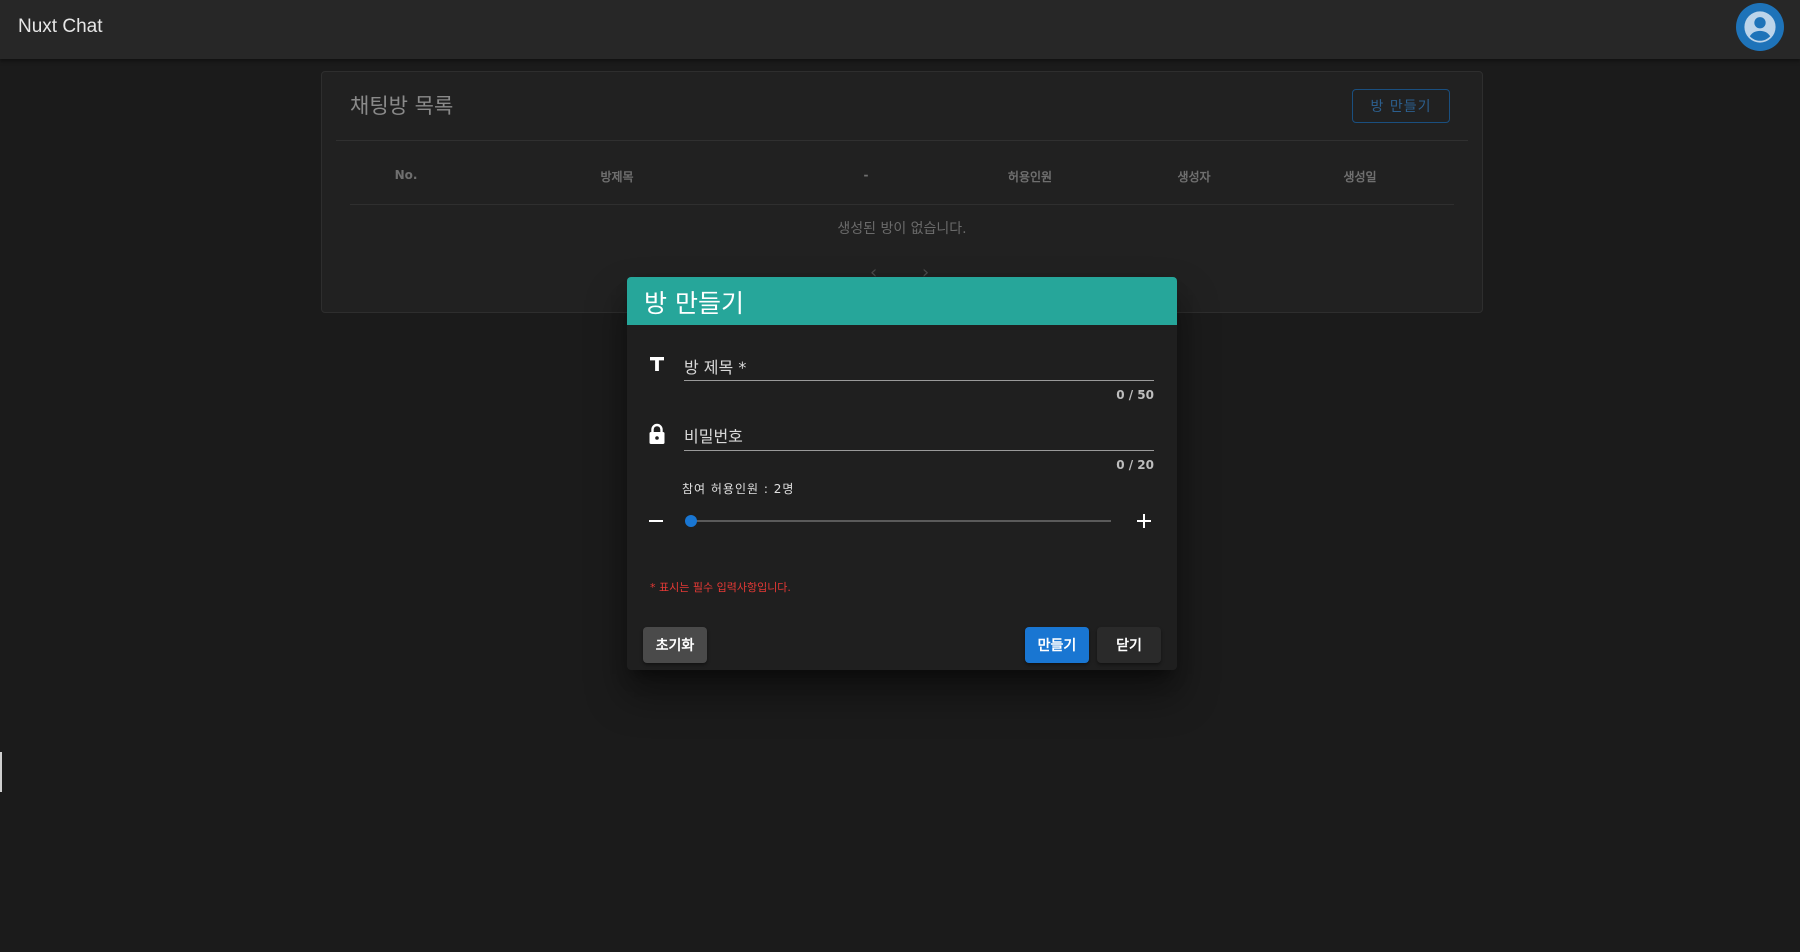  Describe the element at coordinates (902, 204) in the screenshot. I see `table-divider` at that location.